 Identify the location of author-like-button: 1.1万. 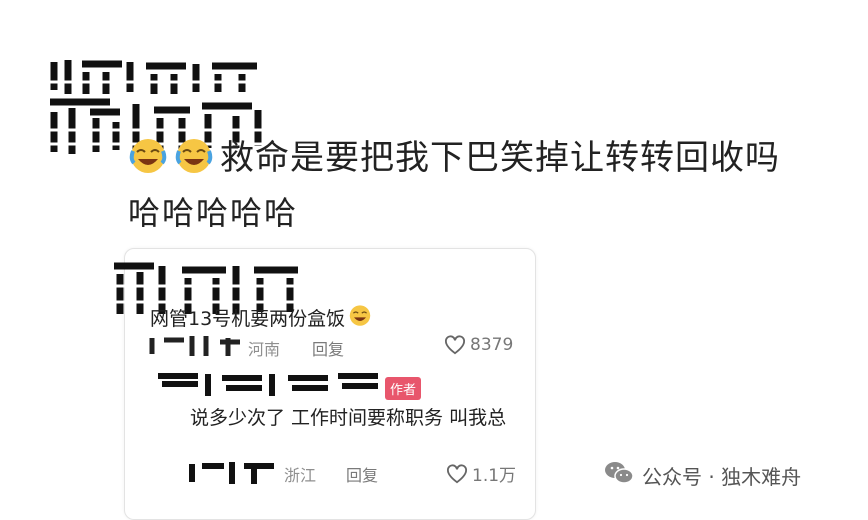
(481, 473).